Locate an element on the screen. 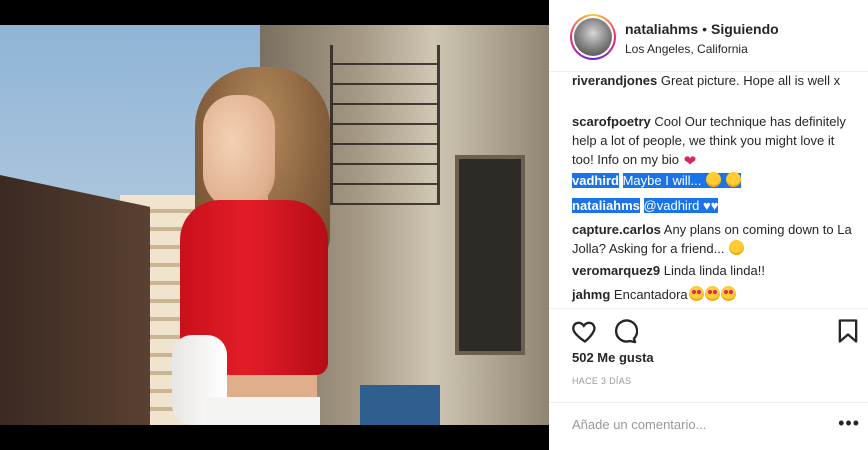 The height and width of the screenshot is (450, 868). avatar-image is located at coordinates (593, 37).